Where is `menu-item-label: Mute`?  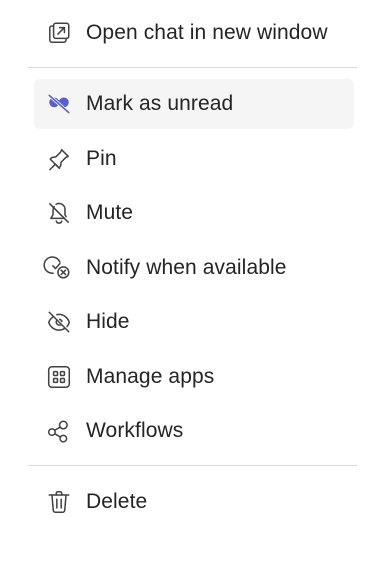 menu-item-label: Mute is located at coordinates (110, 212).